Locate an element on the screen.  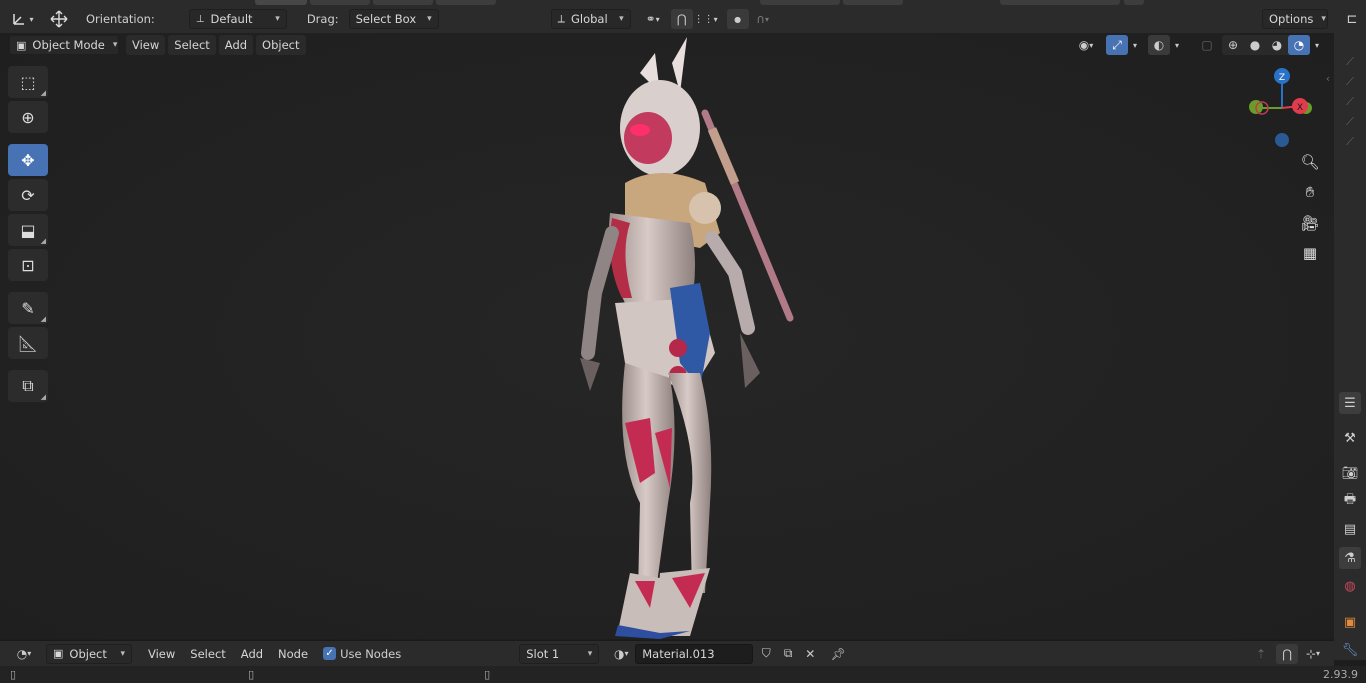
shading-dropdown: ▾ is located at coordinates (1317, 45).